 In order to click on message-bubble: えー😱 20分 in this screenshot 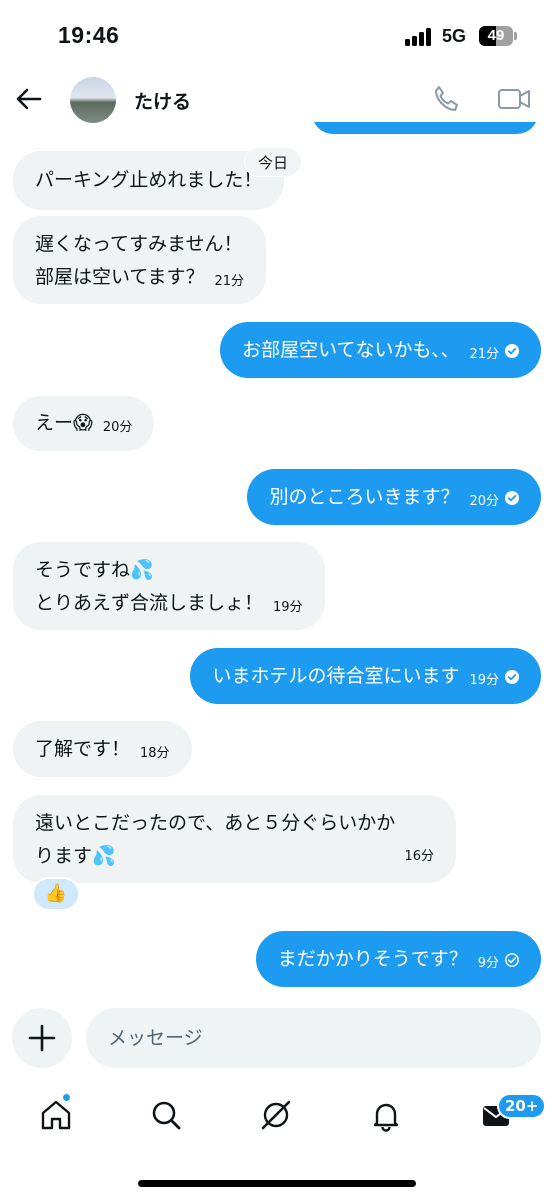, I will do `click(84, 423)`.